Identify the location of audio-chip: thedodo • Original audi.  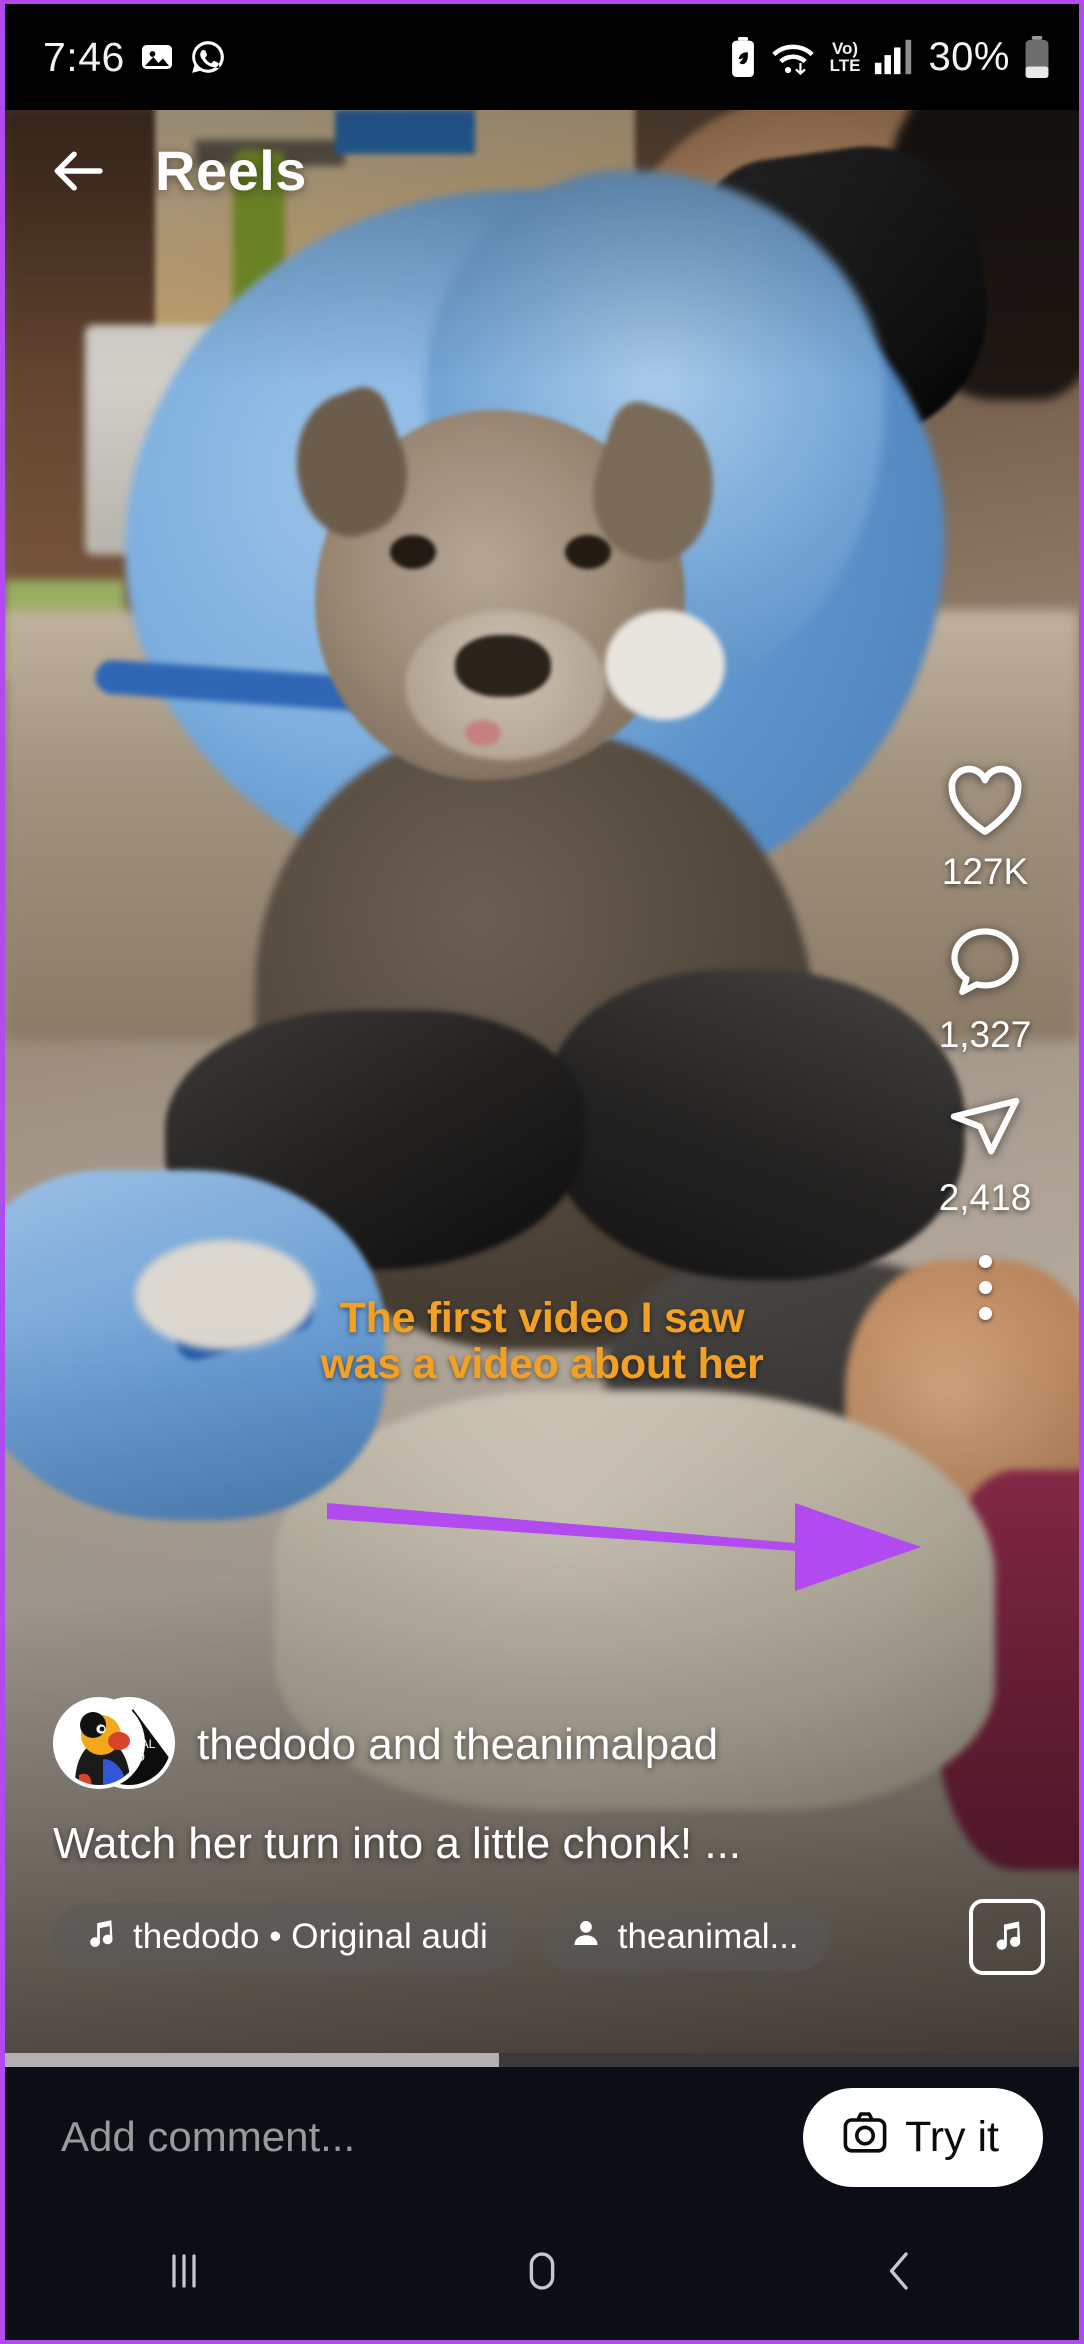
(285, 1937).